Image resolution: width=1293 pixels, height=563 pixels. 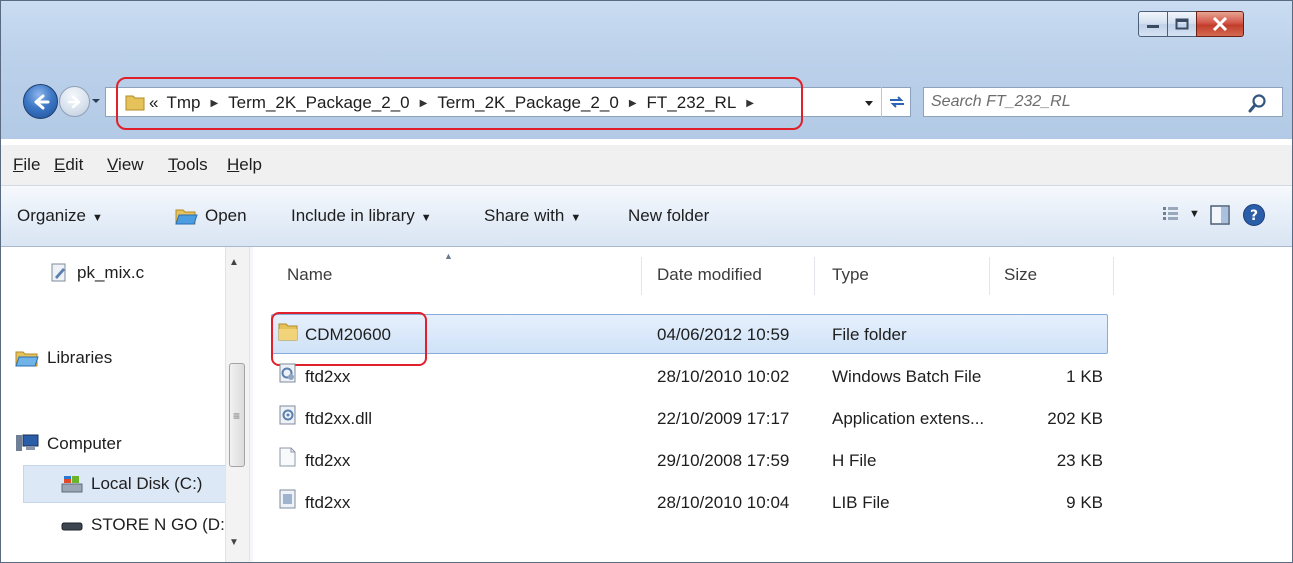 What do you see at coordinates (532, 216) in the screenshot?
I see `share-with-button: Share with ▼` at bounding box center [532, 216].